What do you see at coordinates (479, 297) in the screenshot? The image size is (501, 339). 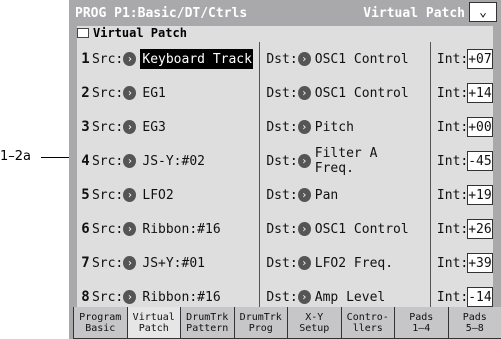 I see `int-value: -14` at bounding box center [479, 297].